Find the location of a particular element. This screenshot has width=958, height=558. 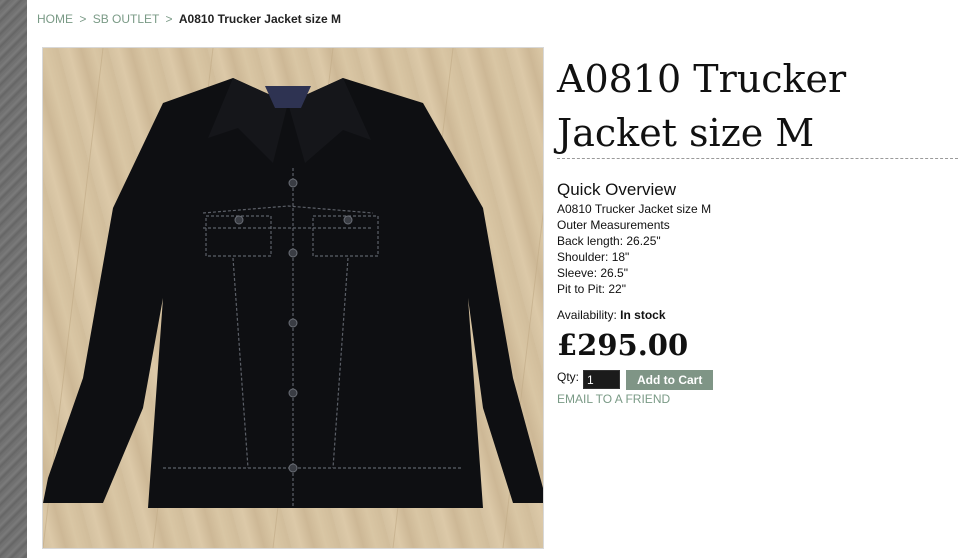

description-line: Shoulder: 18" is located at coordinates (593, 257).